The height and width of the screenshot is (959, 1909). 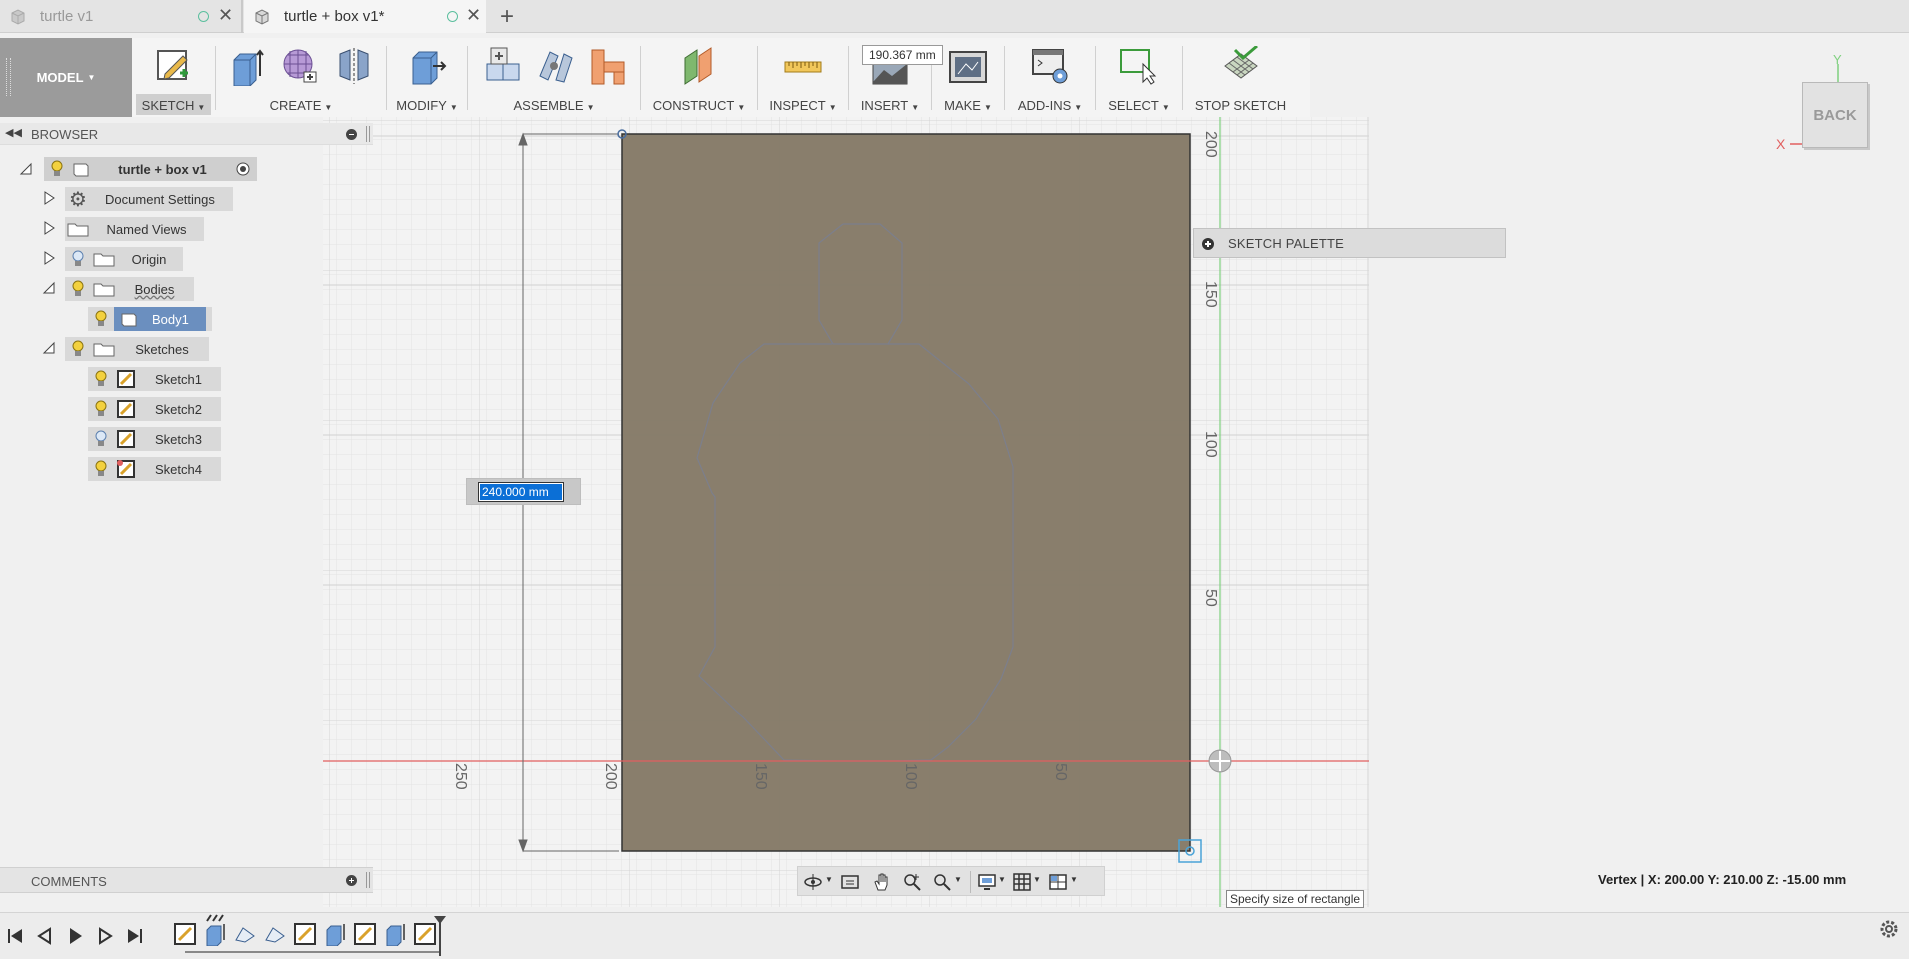 I want to click on browser-root: turtle + box v1, so click(x=150, y=169).